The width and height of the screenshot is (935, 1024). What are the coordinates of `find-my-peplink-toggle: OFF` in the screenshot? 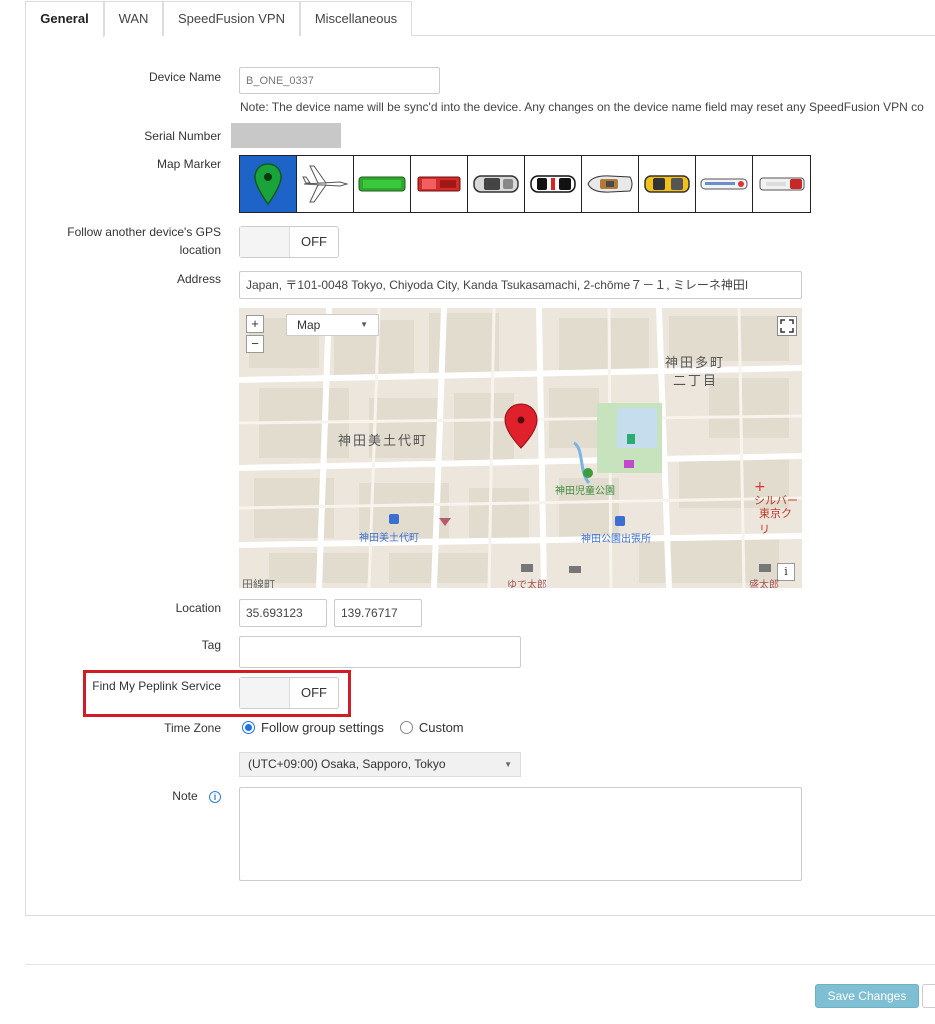 It's located at (289, 693).